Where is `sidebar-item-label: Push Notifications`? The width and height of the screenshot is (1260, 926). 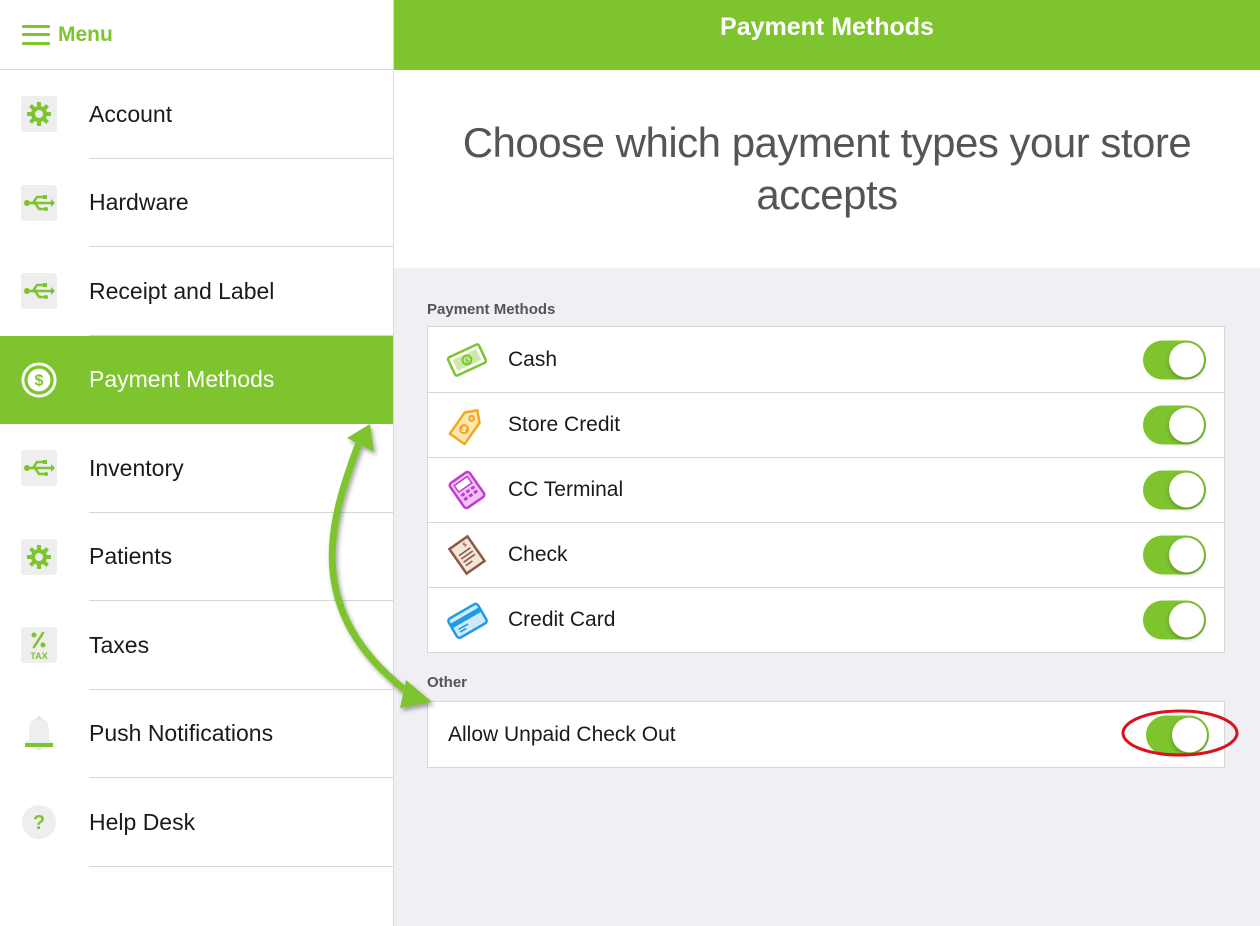
sidebar-item-label: Push Notifications is located at coordinates (181, 733).